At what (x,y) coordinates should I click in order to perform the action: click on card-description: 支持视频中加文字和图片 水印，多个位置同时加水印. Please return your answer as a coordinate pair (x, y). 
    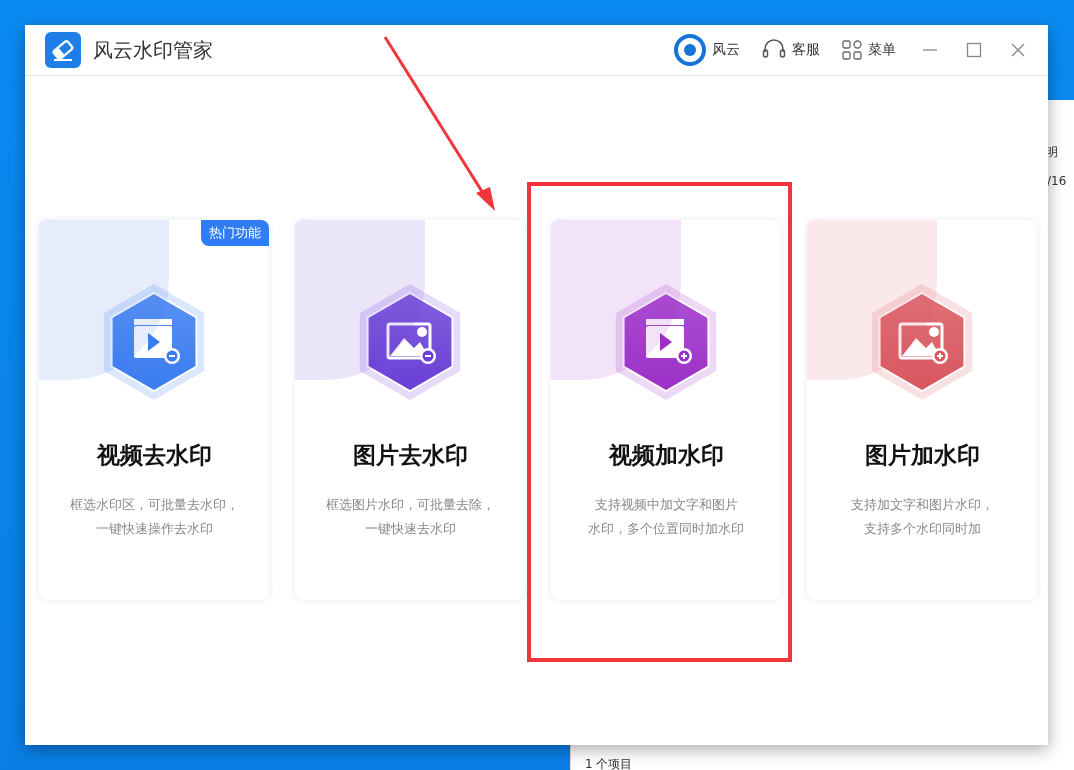
    Looking at the image, I should click on (666, 517).